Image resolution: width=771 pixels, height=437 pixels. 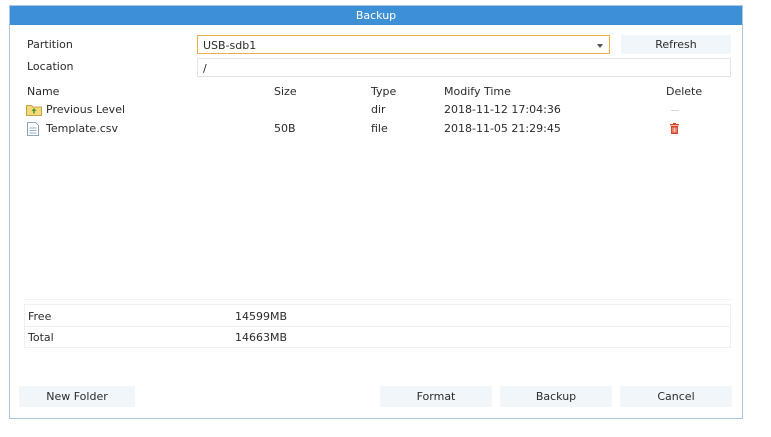 What do you see at coordinates (477, 91) in the screenshot?
I see `header-modify-time: Modify Time` at bounding box center [477, 91].